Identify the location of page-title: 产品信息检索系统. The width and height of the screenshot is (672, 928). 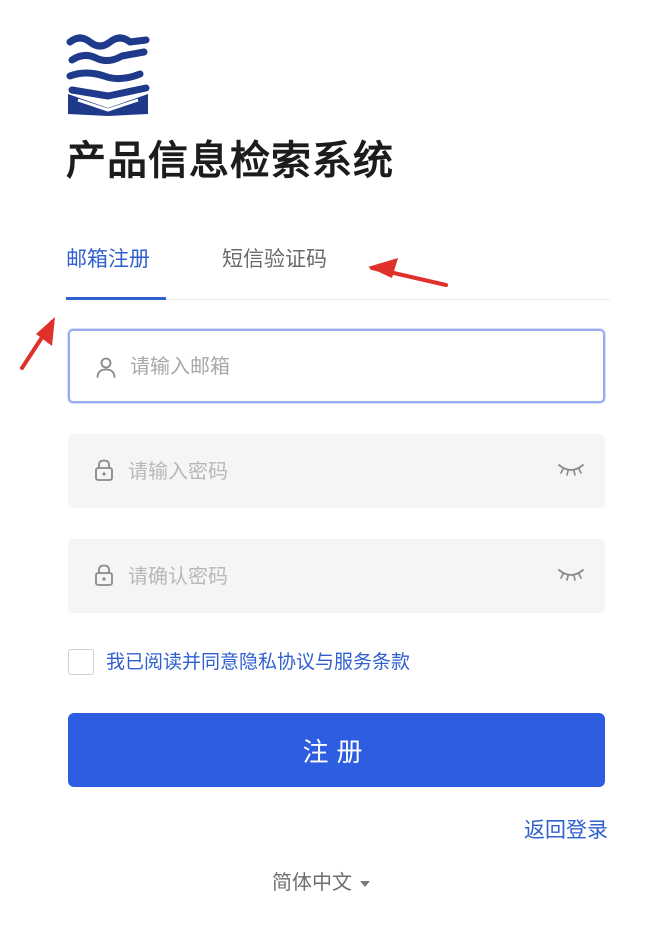
(230, 161).